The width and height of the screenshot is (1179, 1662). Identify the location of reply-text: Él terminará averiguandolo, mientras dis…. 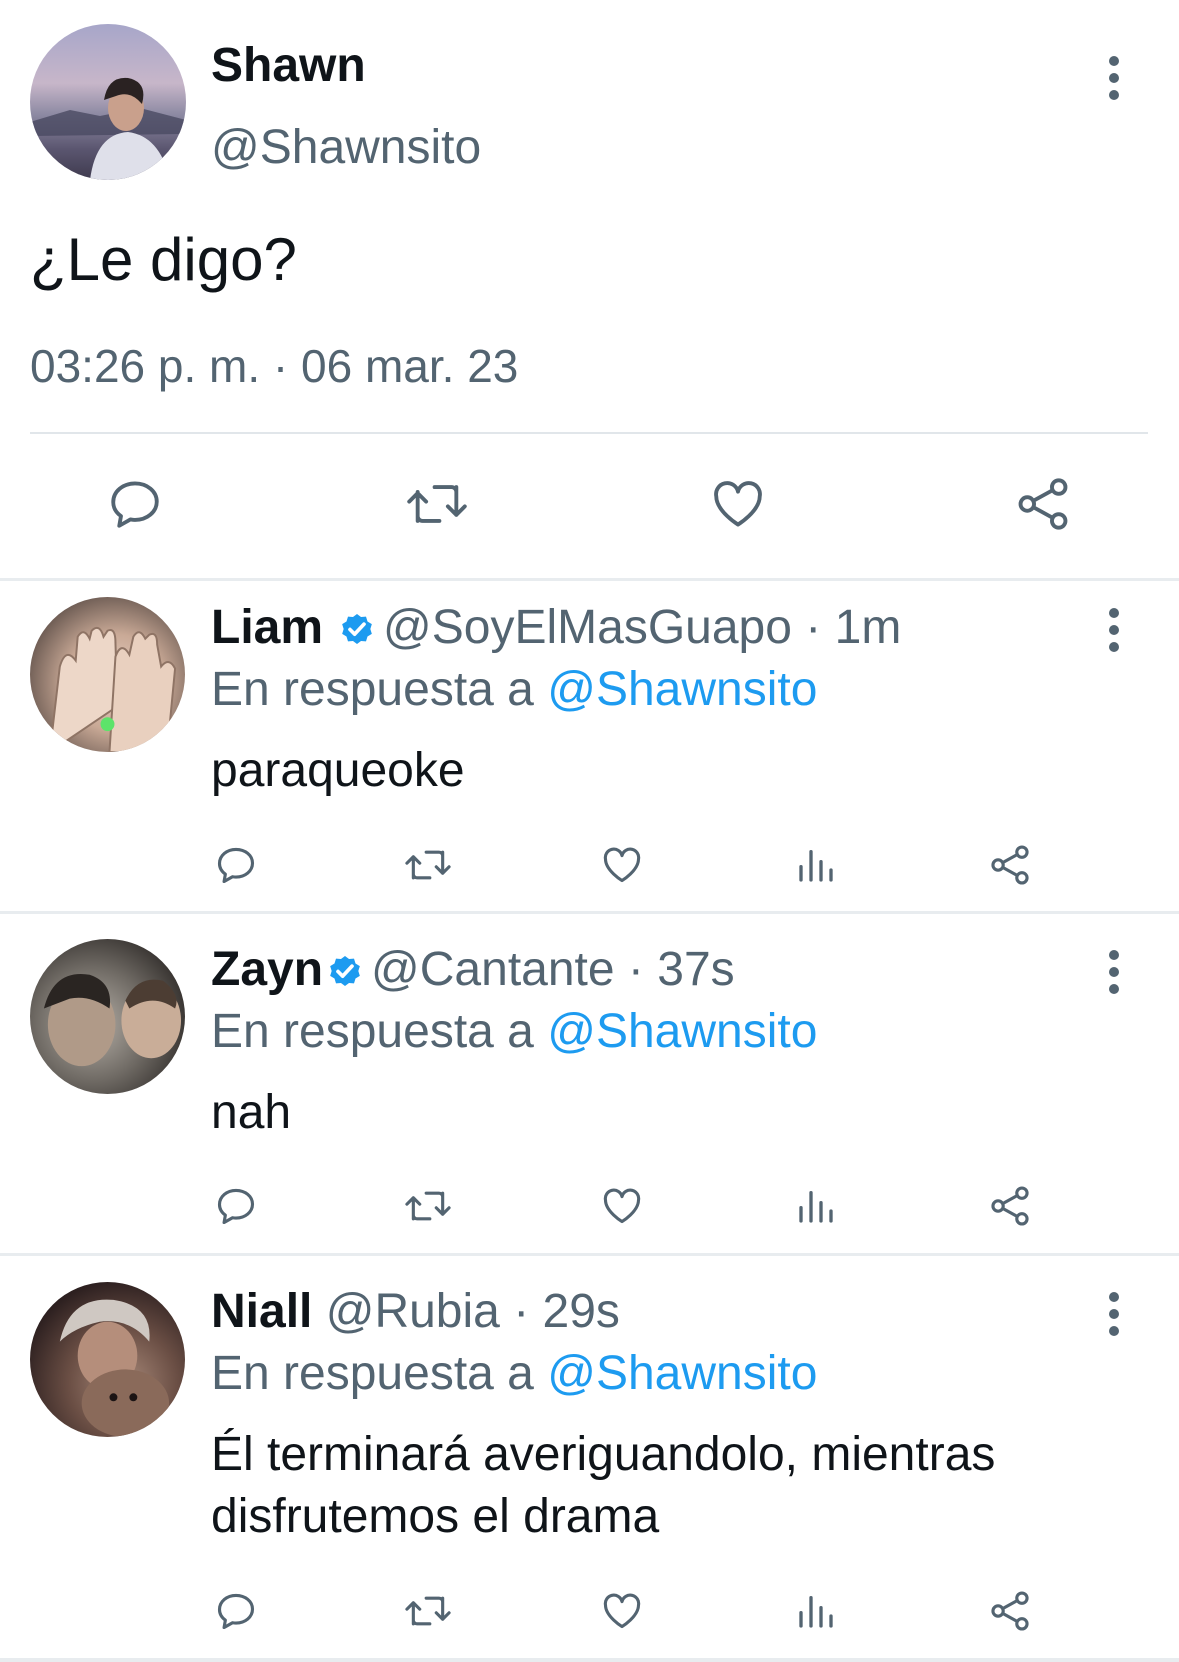
(603, 1485).